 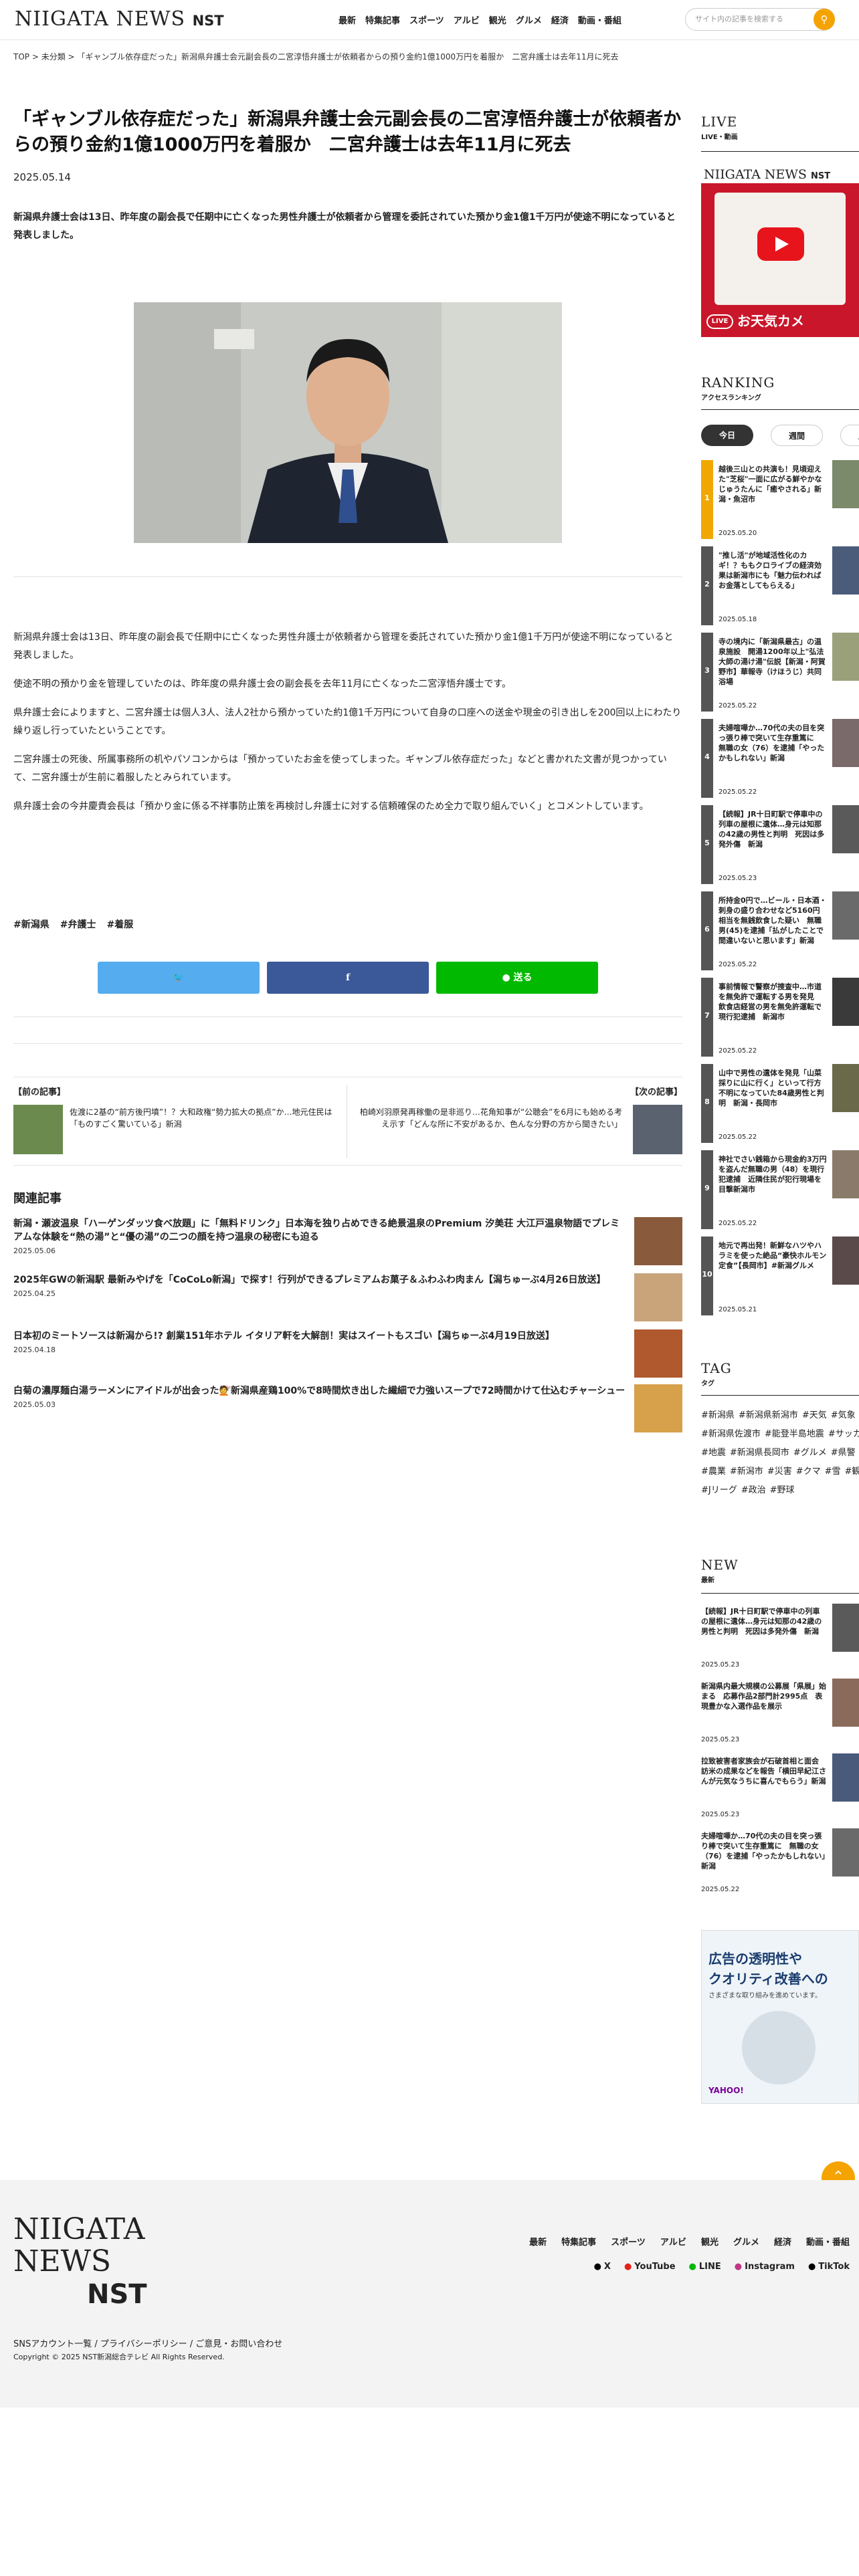 I want to click on article-tag: #着服, so click(x=120, y=924).